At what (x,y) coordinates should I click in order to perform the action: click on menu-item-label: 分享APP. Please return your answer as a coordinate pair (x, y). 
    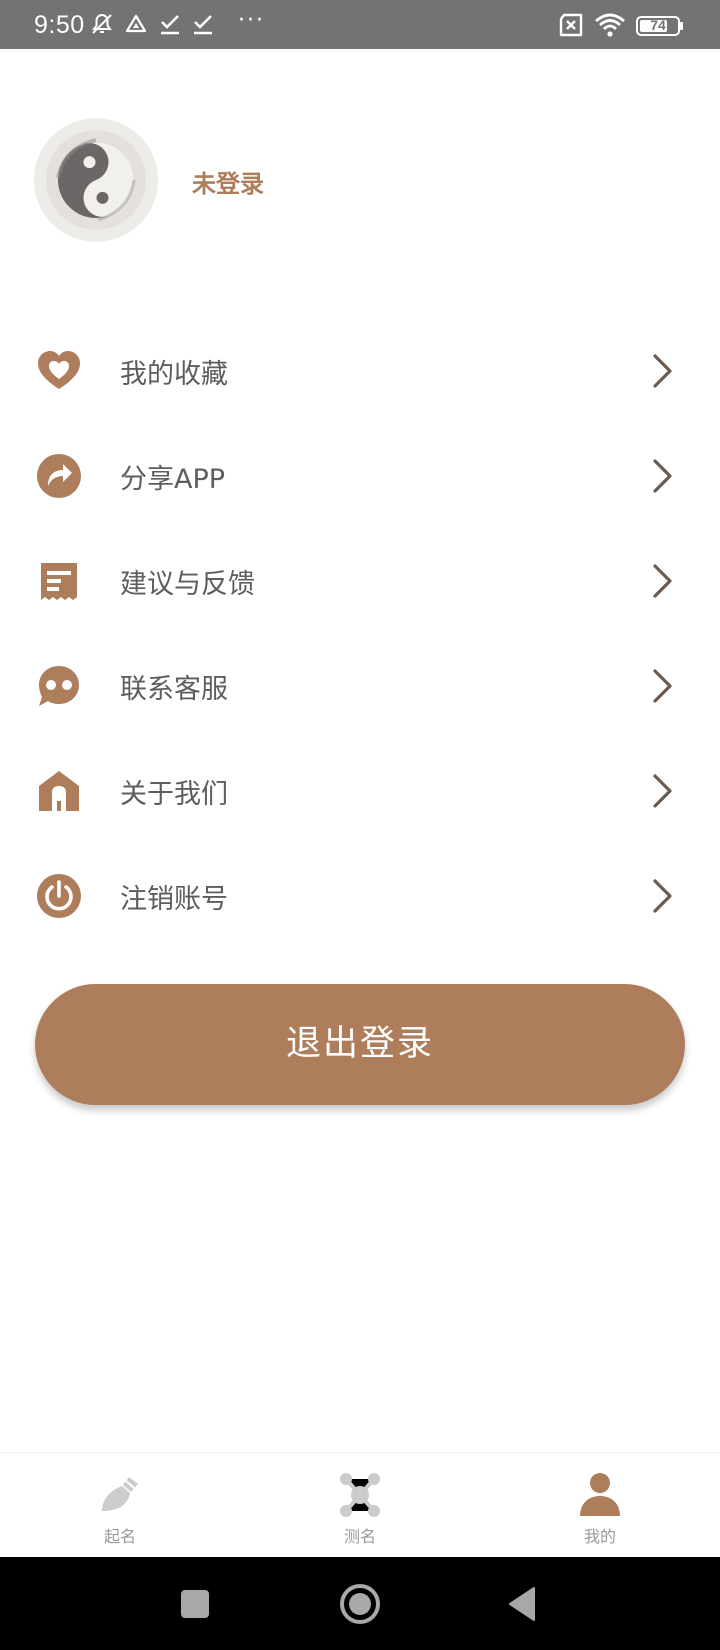
    Looking at the image, I should click on (173, 479).